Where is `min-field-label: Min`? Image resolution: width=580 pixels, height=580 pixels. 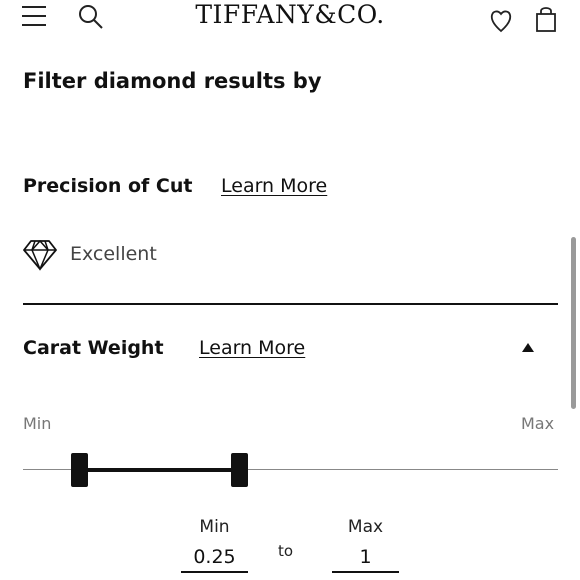 min-field-label: Min is located at coordinates (214, 527).